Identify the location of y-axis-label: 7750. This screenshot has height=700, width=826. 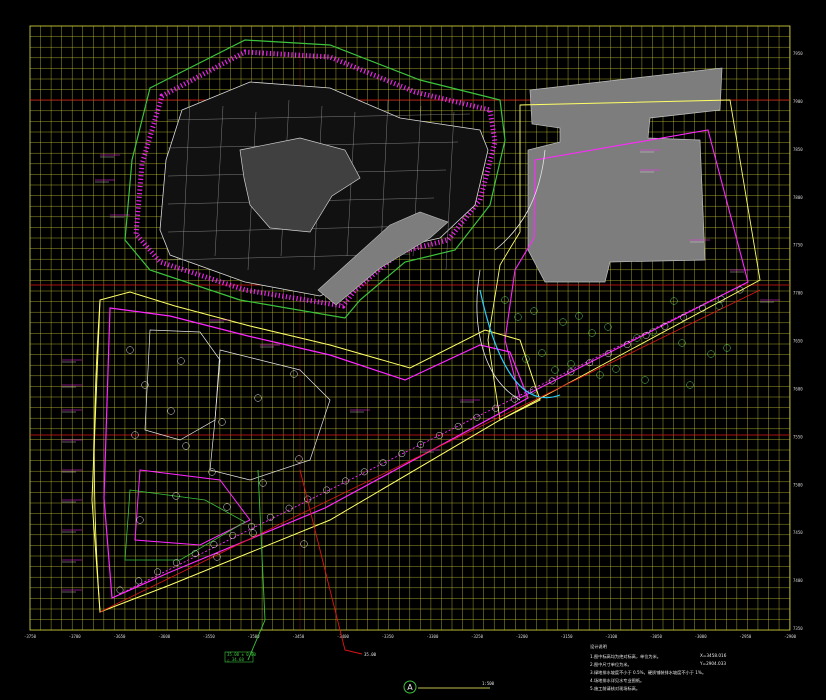
(798, 245).